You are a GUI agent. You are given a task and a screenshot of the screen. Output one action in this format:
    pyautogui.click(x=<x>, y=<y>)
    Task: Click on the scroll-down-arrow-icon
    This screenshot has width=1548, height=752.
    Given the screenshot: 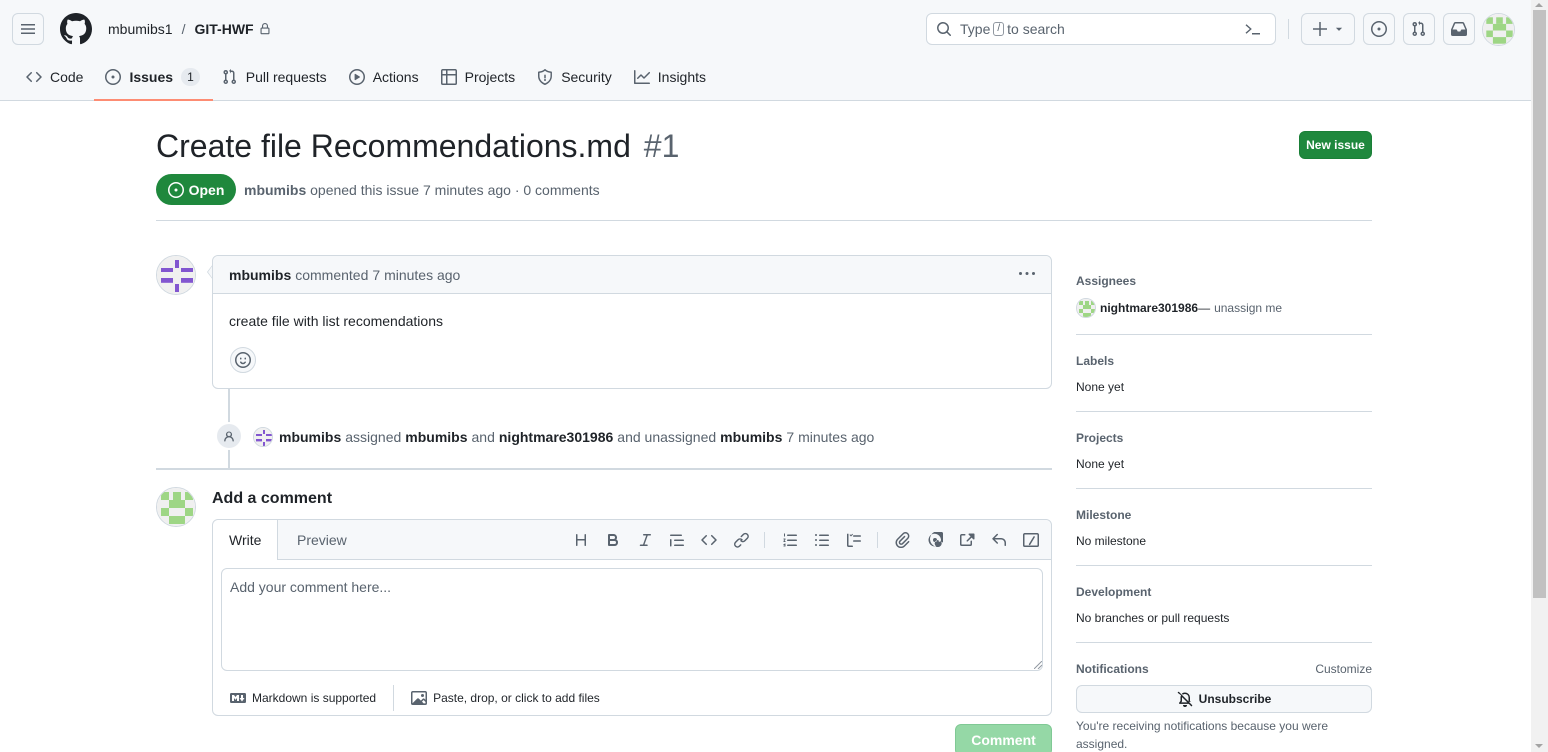 What is the action you would take?
    pyautogui.click(x=1539, y=746)
    